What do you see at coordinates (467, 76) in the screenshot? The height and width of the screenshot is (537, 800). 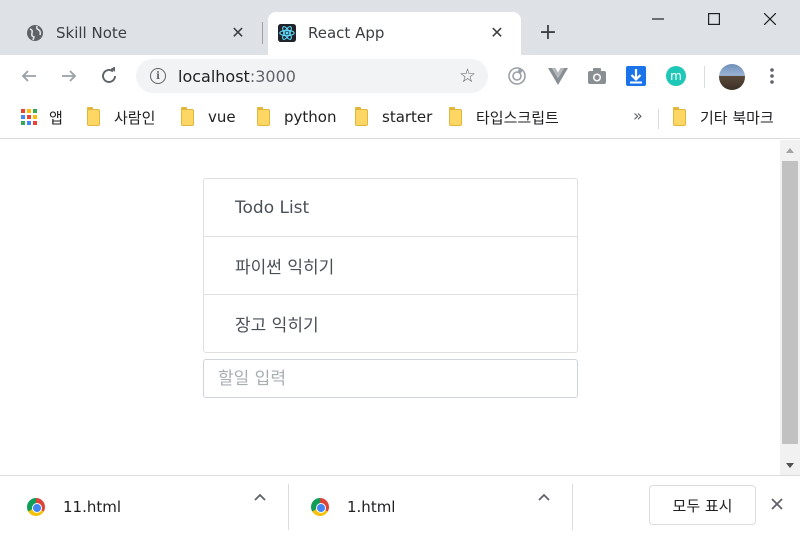 I see `bookmark-star-icon: ☆` at bounding box center [467, 76].